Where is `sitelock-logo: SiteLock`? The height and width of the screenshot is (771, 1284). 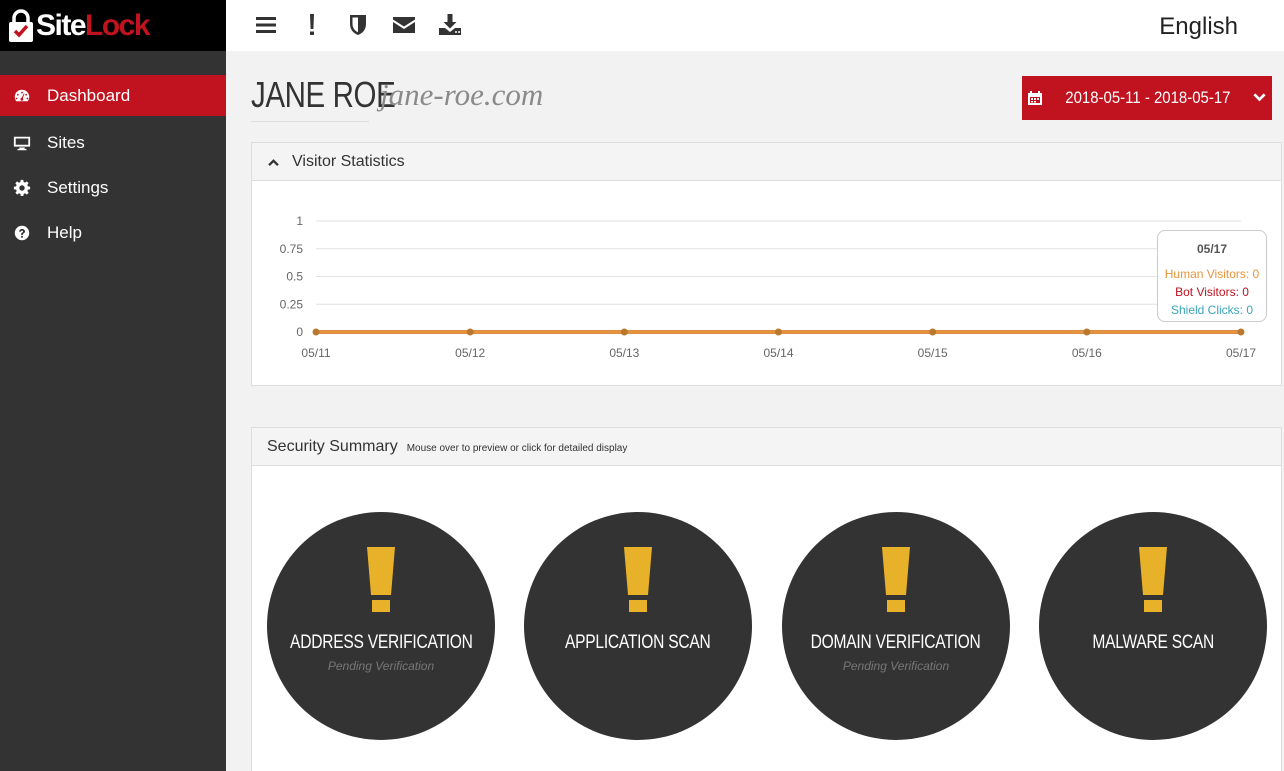 sitelock-logo: SiteLock is located at coordinates (113, 25).